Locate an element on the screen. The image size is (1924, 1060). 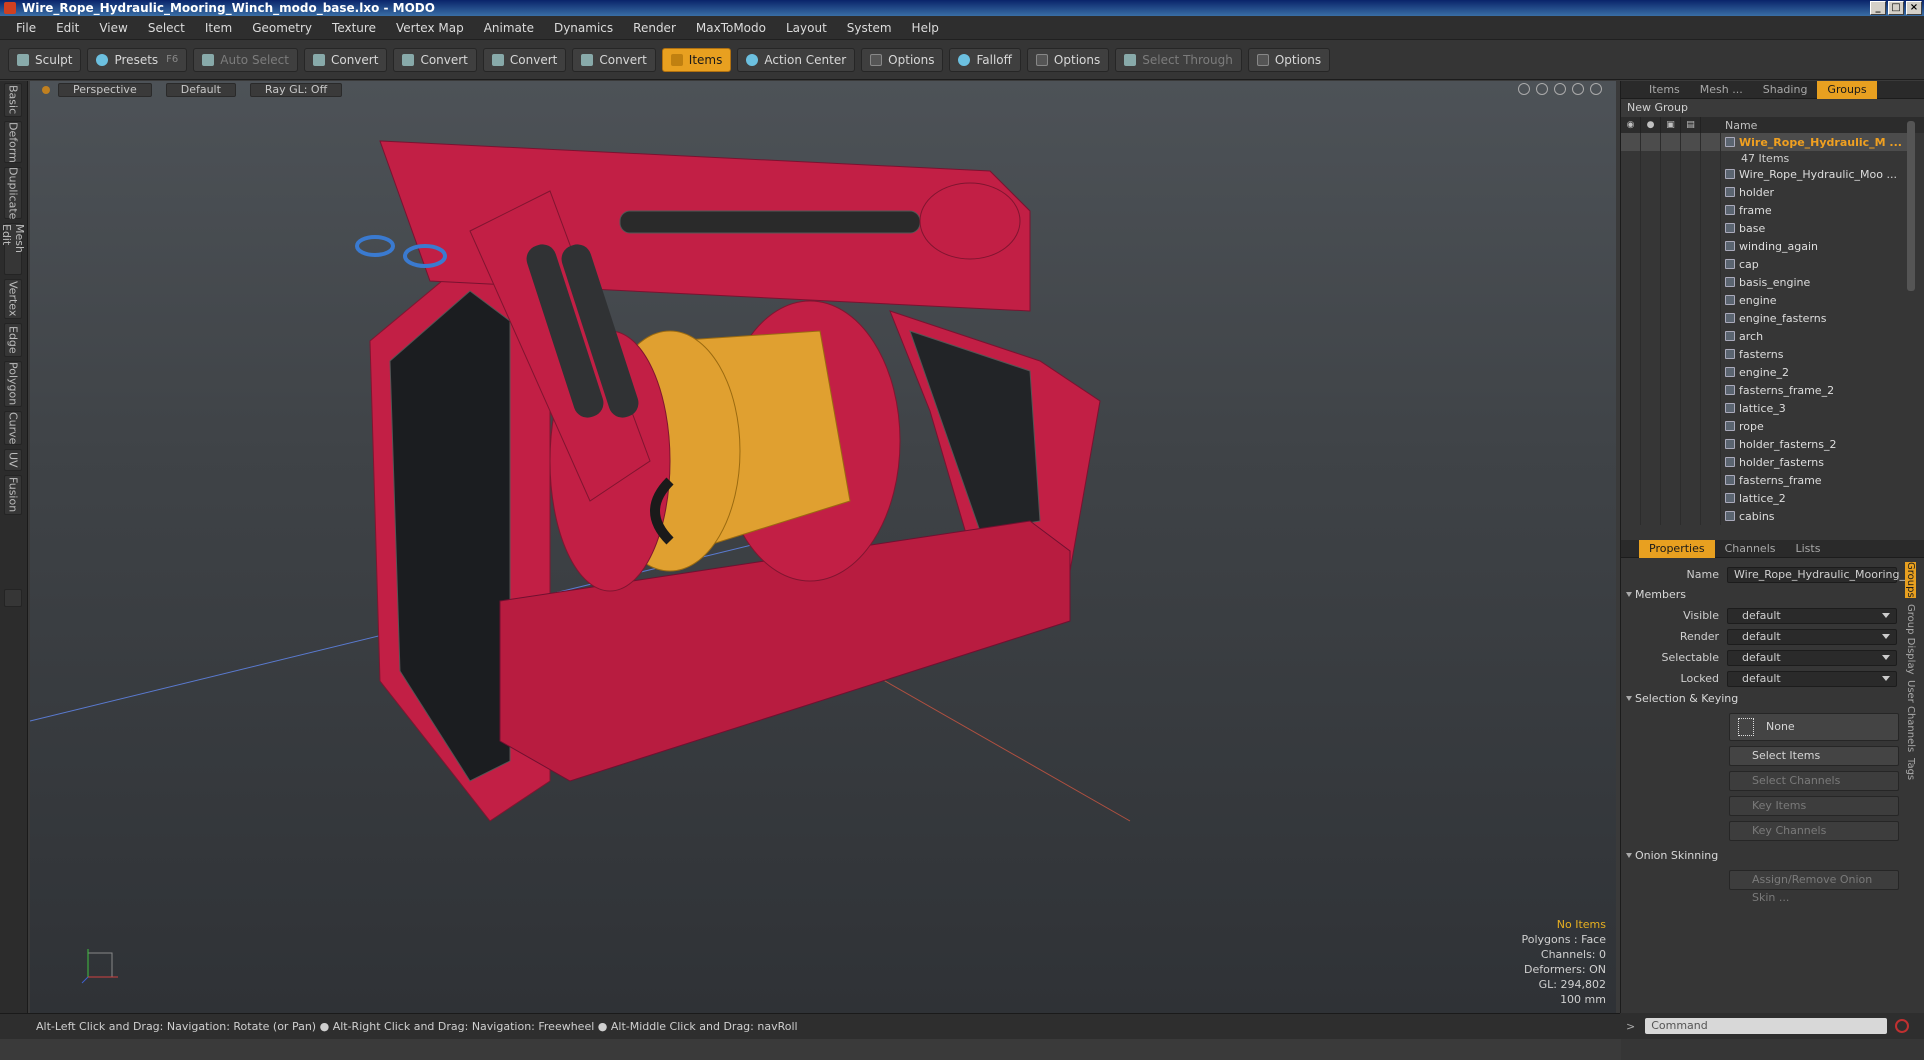
tab-mesh-edit: Mesh Edit is located at coordinates (13, 249).